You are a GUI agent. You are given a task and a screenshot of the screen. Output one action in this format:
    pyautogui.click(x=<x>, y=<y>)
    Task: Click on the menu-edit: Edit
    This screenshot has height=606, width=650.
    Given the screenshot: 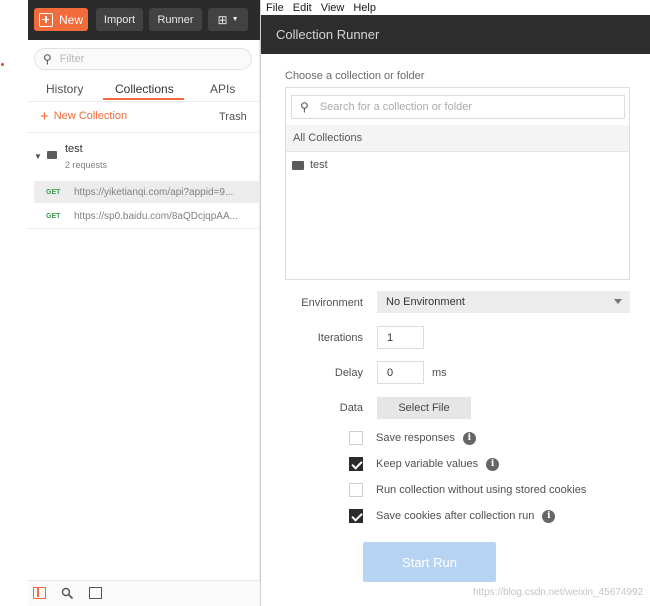 What is the action you would take?
    pyautogui.click(x=302, y=8)
    